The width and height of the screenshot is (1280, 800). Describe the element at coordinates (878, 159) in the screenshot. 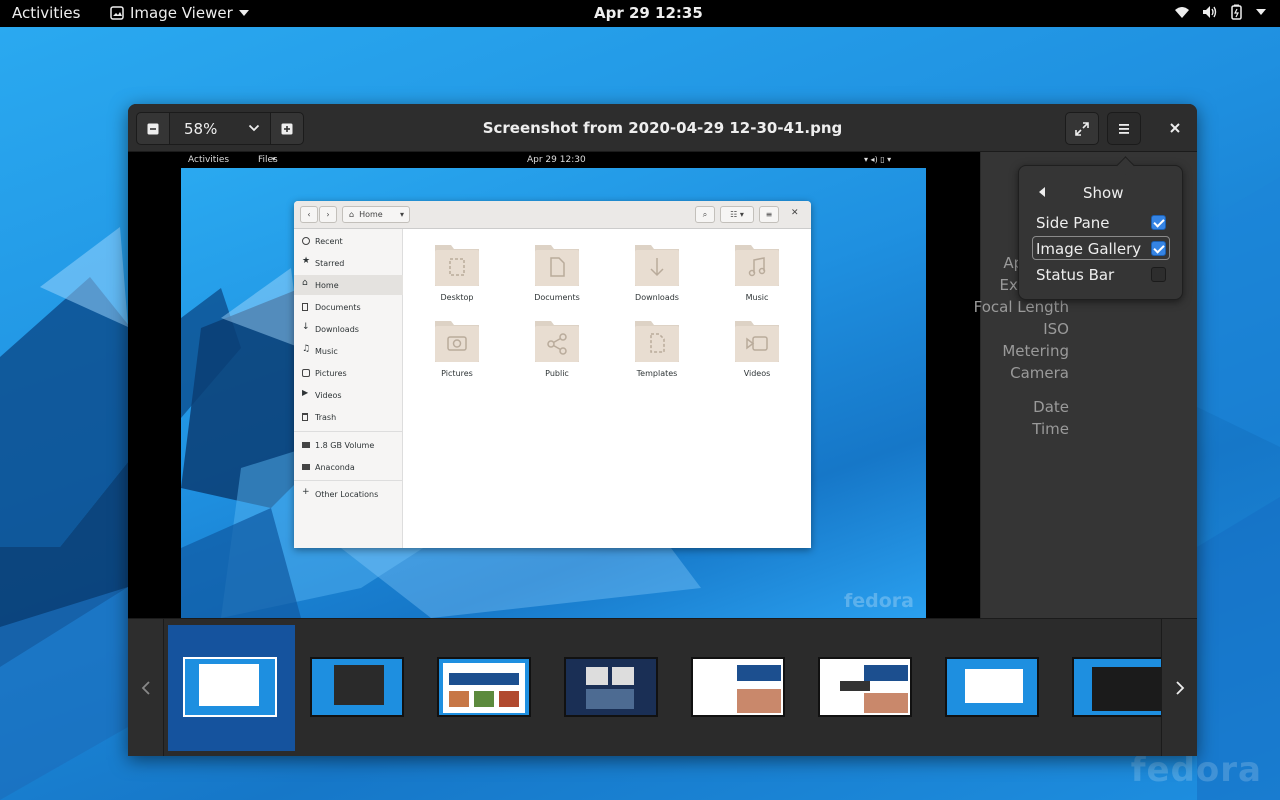

I see `shown-tray-icons: ▾ ◂) ▯ ▾` at that location.